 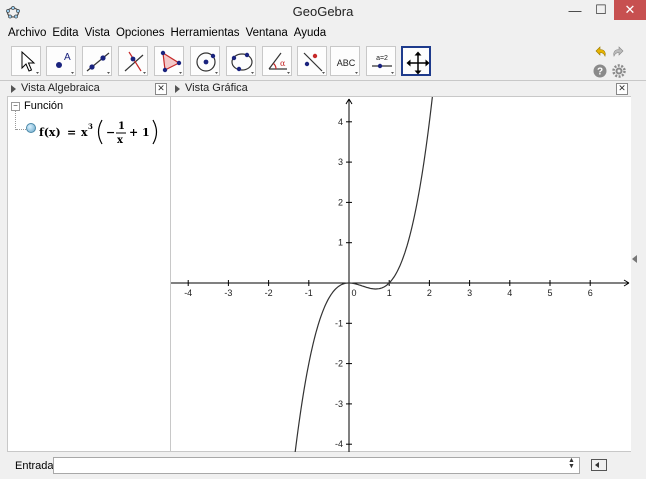 I want to click on y-tick-label: 3, so click(x=340, y=162).